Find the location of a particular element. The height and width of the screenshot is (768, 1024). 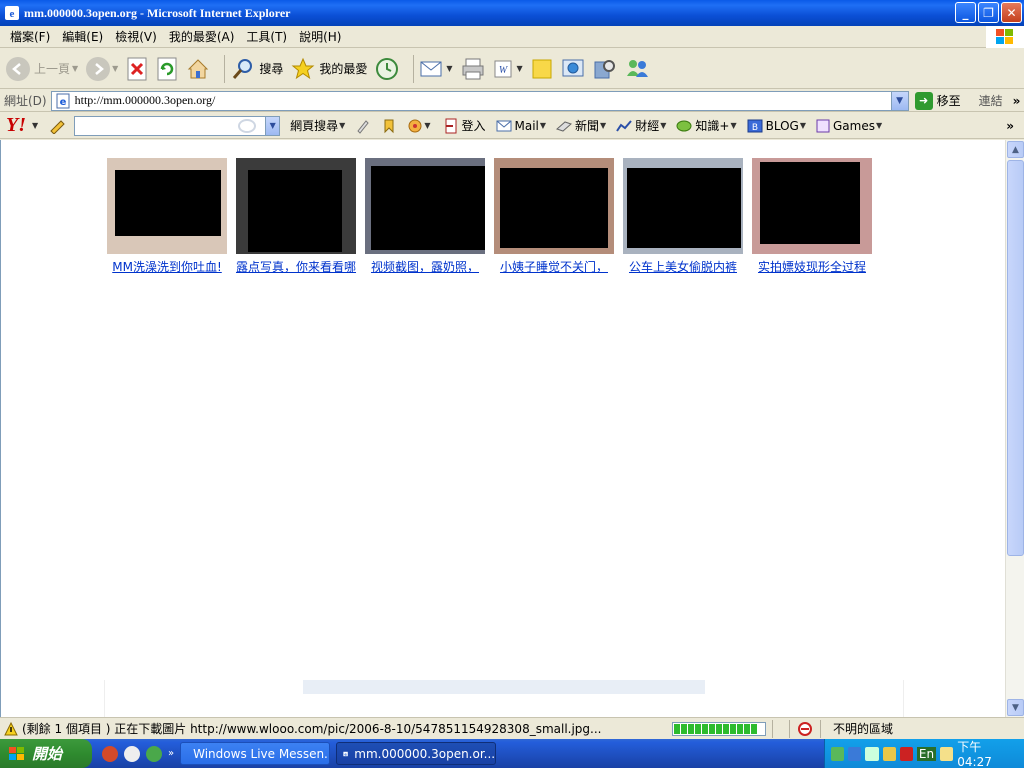

target-button: ▼ is located at coordinates (418, 126).